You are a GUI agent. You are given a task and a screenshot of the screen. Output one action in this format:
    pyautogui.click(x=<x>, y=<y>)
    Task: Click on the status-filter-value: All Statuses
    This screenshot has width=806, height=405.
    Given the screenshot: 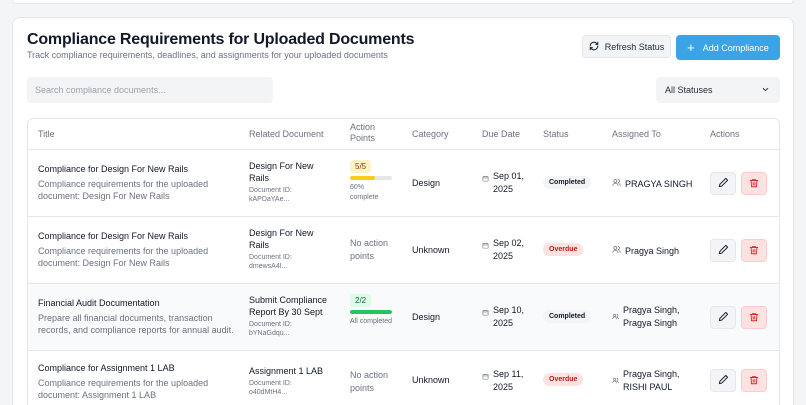 What is the action you would take?
    pyautogui.click(x=689, y=90)
    